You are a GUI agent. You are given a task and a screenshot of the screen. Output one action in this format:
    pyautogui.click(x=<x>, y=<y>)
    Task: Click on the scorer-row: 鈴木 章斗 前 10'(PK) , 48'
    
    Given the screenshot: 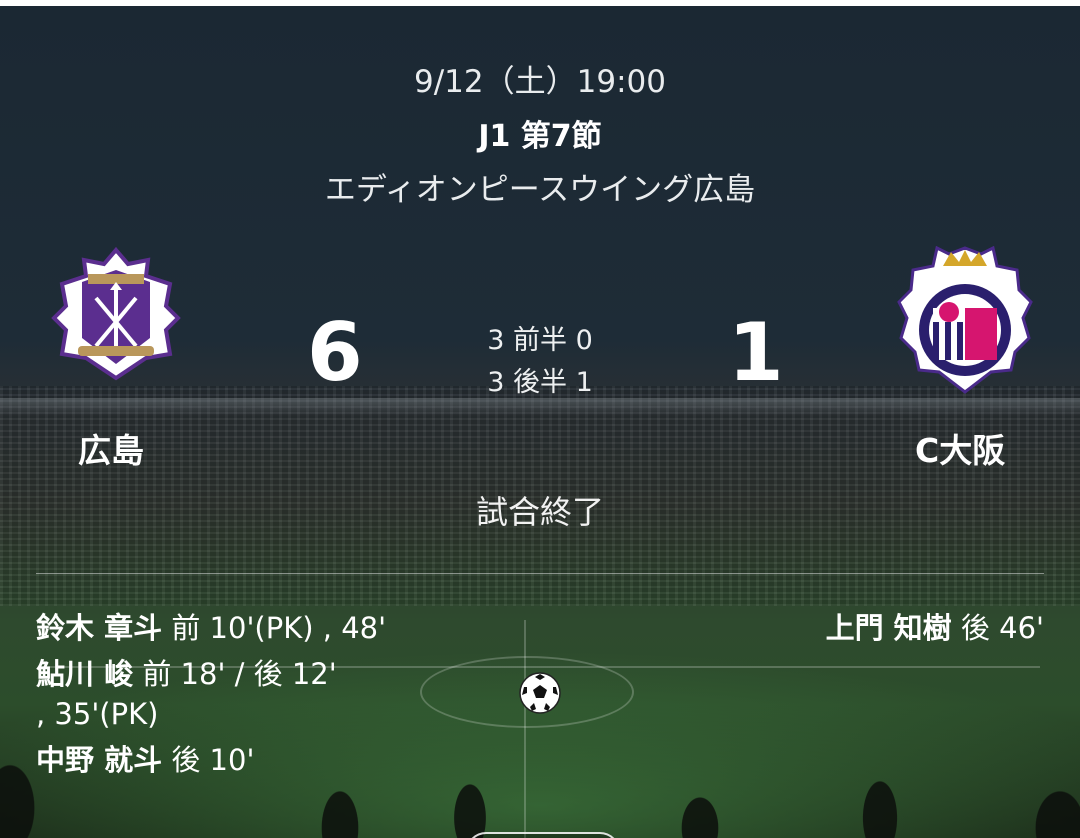 What is the action you would take?
    pyautogui.click(x=246, y=628)
    